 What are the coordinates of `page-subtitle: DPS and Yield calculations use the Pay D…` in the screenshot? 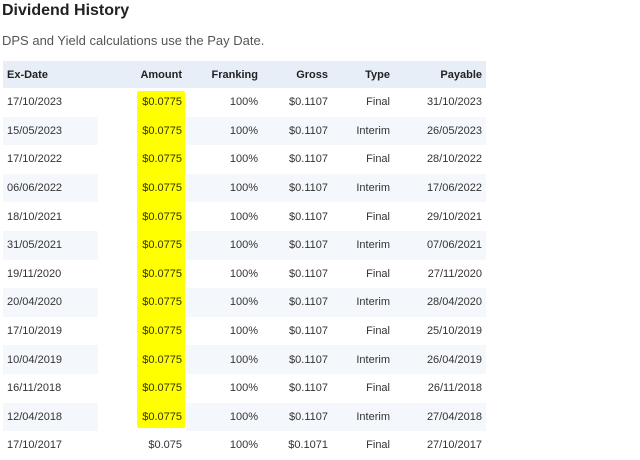 It's located at (133, 40).